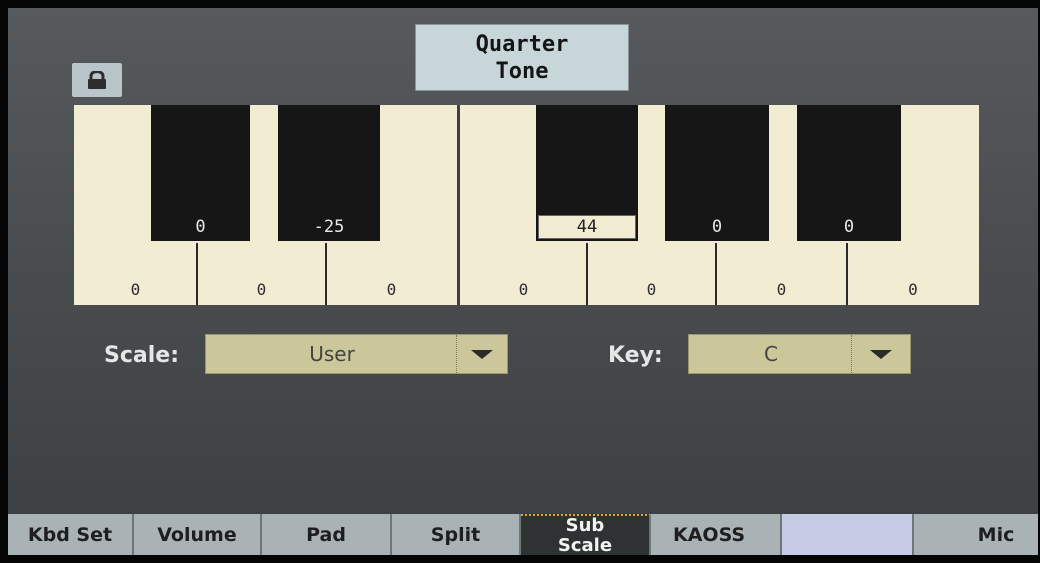 The width and height of the screenshot is (1040, 563). What do you see at coordinates (587, 227) in the screenshot?
I see `black-key-value-selected: 44` at bounding box center [587, 227].